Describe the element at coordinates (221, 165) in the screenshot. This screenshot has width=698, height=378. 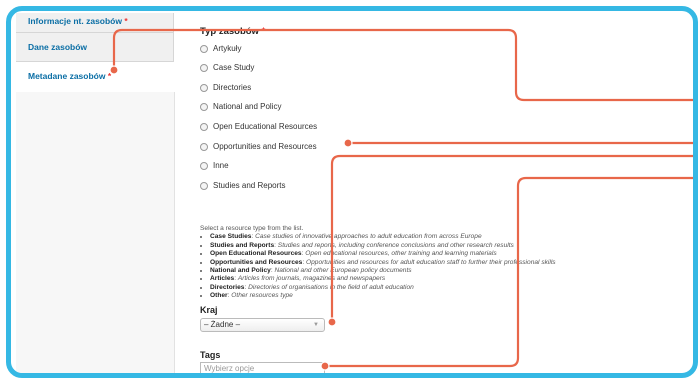
I see `radio-label: Inne` at that location.